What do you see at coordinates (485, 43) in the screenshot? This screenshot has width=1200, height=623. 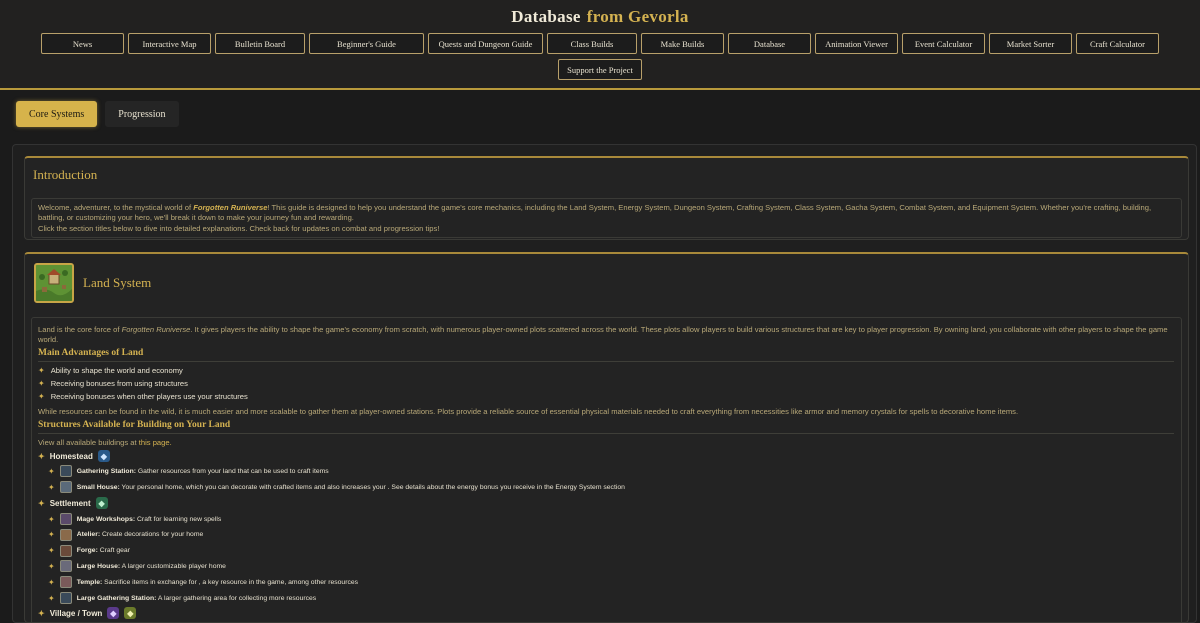 I see `nav-quests-and-dungeon-guide-button: Quests and Dungeon Guide` at bounding box center [485, 43].